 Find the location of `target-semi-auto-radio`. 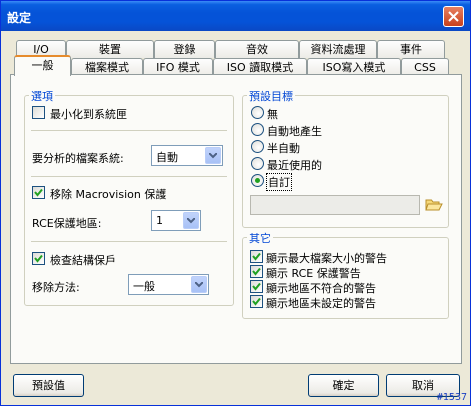

target-semi-auto-radio is located at coordinates (257, 146).